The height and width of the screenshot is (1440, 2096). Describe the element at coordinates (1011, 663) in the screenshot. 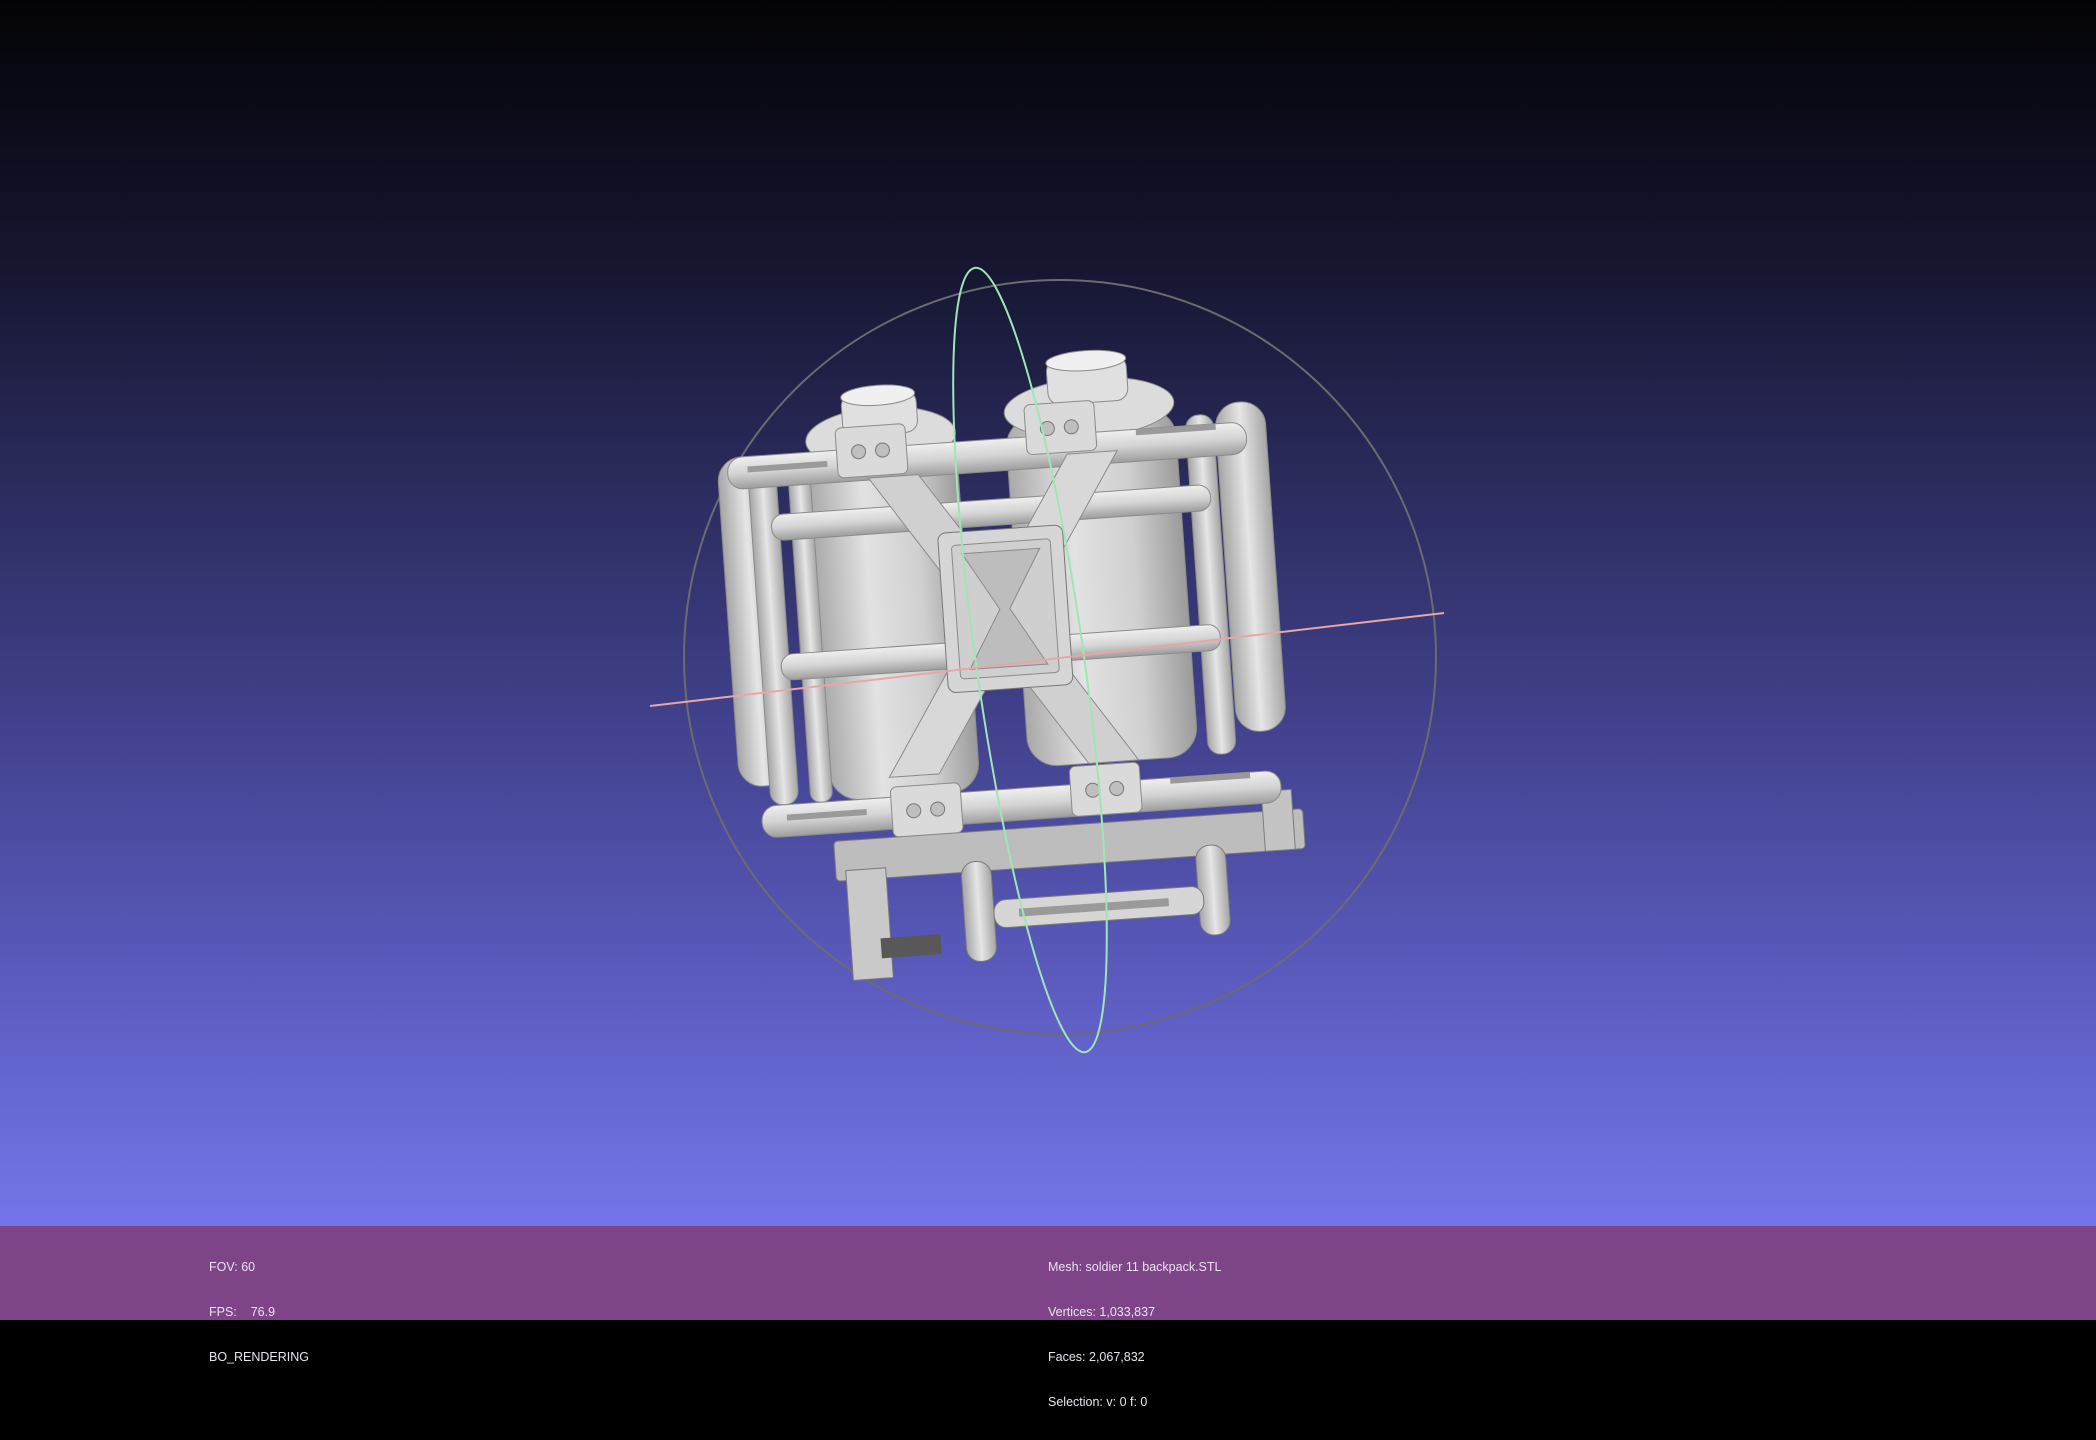

I see `mesh-backpack` at that location.